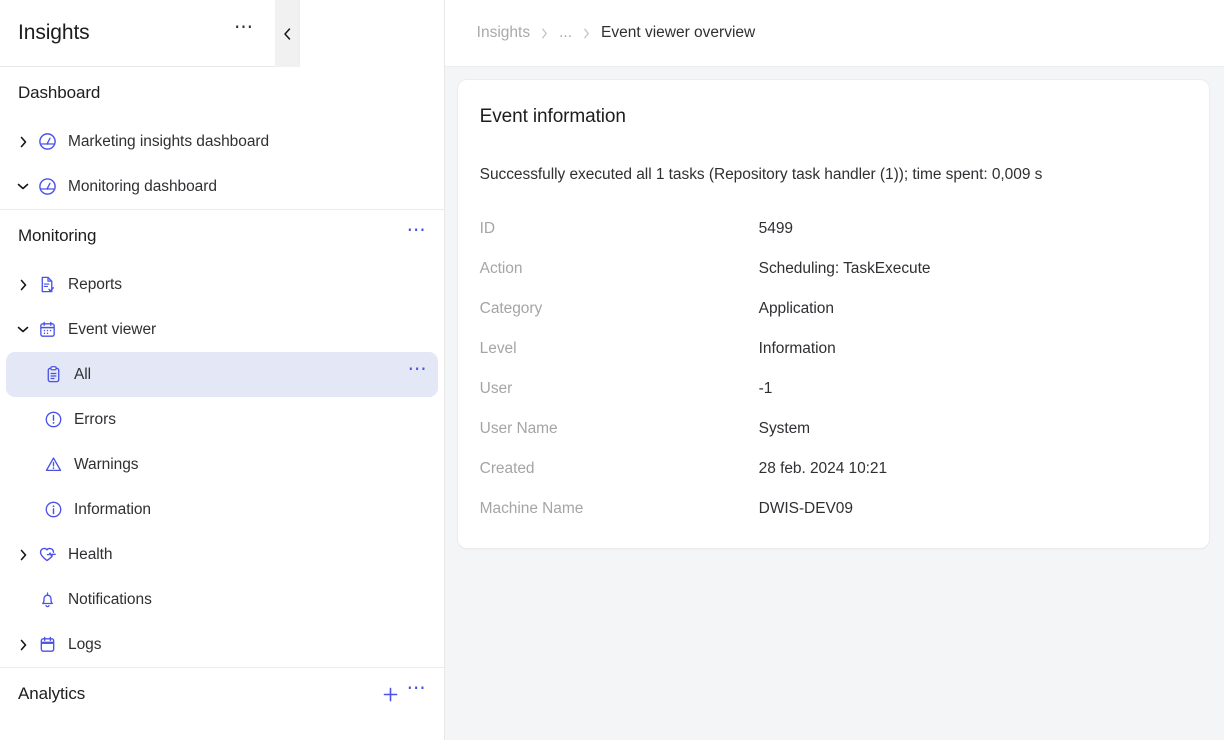 The image size is (1224, 740). Describe the element at coordinates (503, 33) in the screenshot. I see `breadcrumb-item-insights: Insights` at that location.